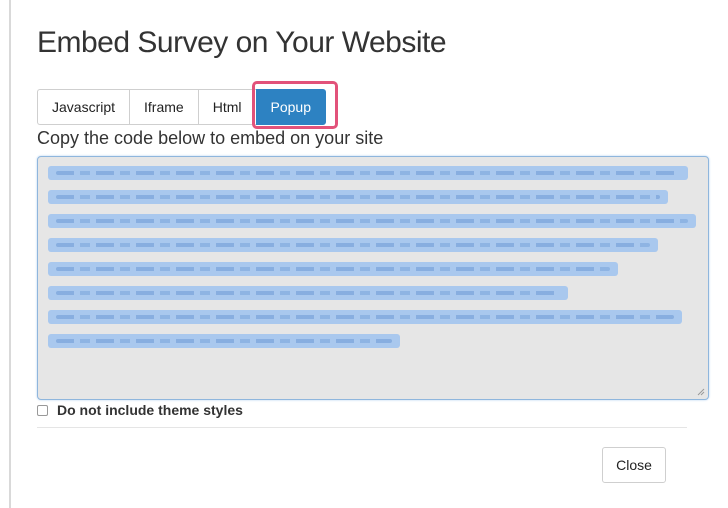 This screenshot has width=728, height=508. I want to click on tab-iframe: Iframe, so click(163, 107).